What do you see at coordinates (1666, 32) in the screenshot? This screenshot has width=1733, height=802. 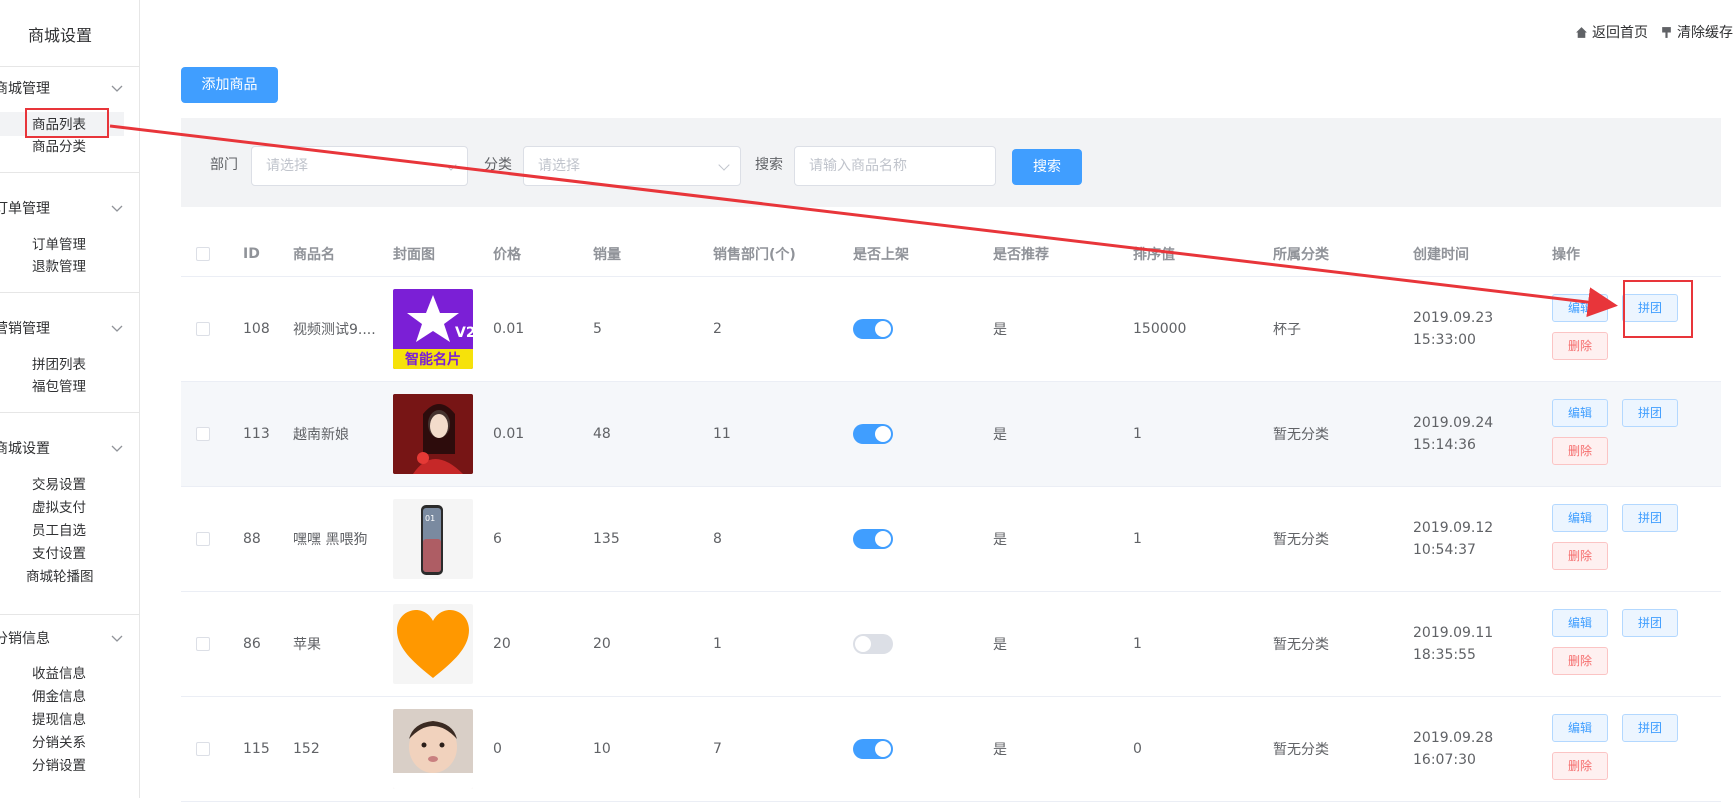 I see `brush-icon` at bounding box center [1666, 32].